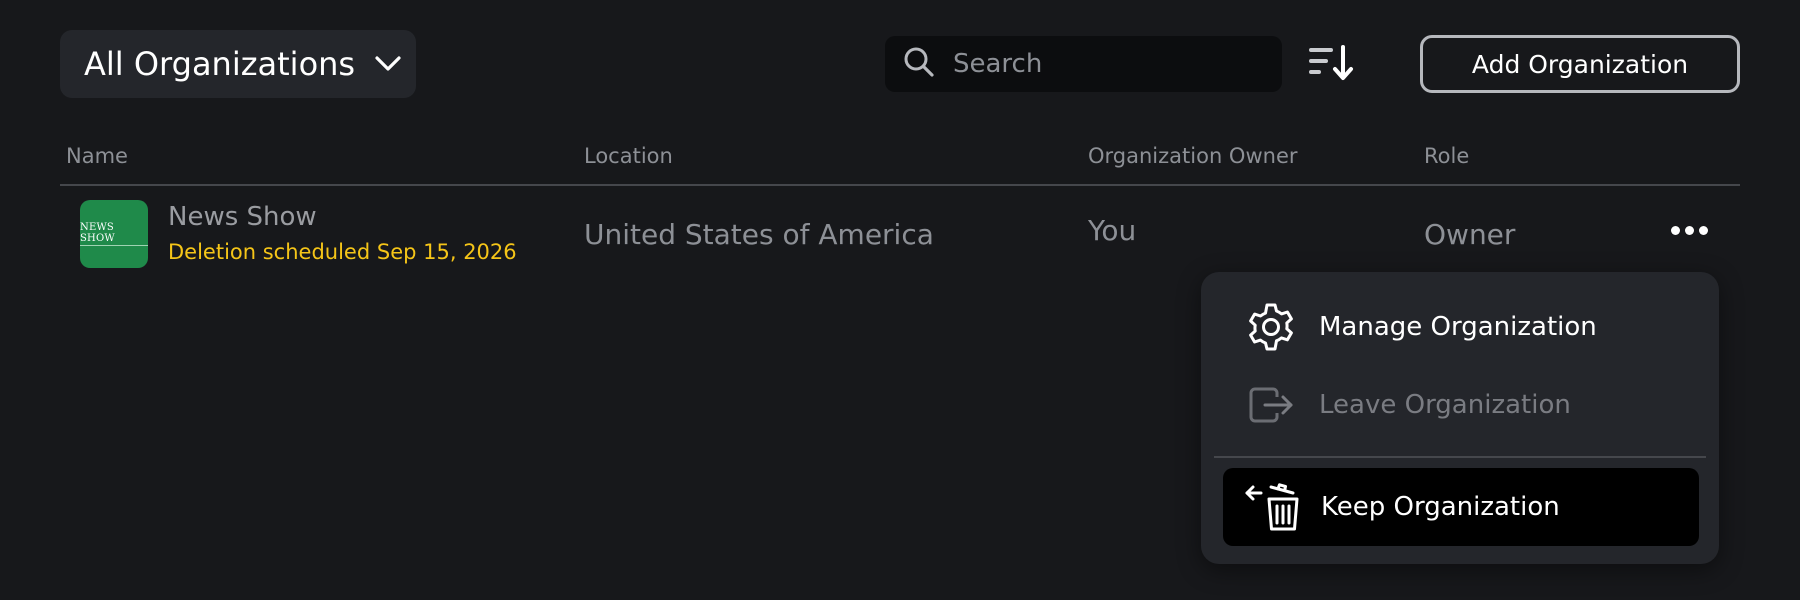  I want to click on organization-logo-text: NEWS SHOW, so click(114, 234).